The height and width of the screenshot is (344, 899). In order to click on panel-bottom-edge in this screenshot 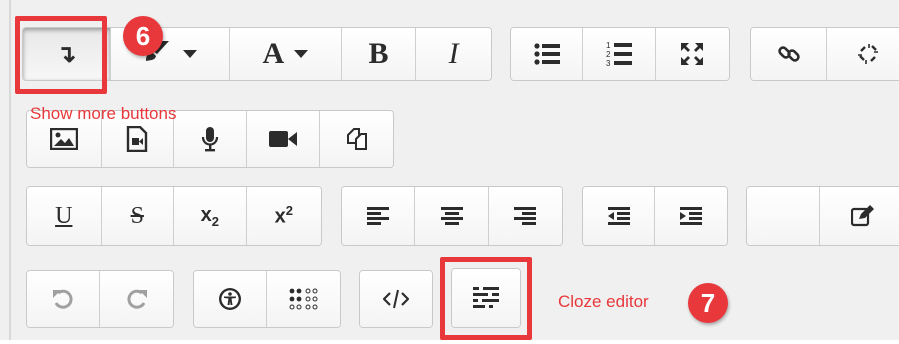, I will do `click(449, 342)`.